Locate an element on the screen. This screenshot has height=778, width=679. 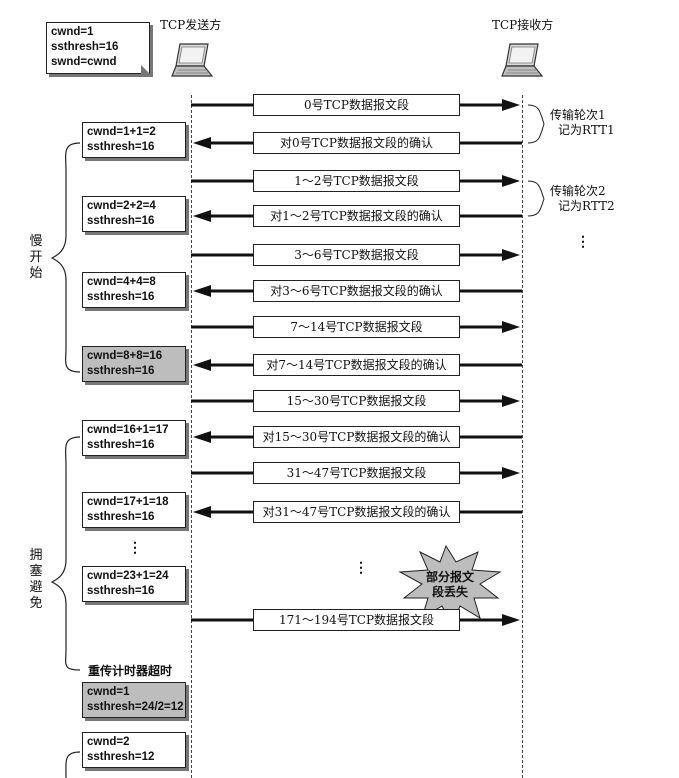
round-rtt: 记为RTT1 is located at coordinates (586, 130).